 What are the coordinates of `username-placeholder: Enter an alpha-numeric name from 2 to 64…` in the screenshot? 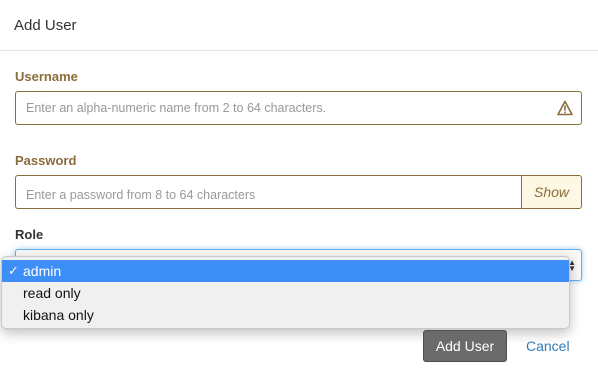 It's located at (176, 108).